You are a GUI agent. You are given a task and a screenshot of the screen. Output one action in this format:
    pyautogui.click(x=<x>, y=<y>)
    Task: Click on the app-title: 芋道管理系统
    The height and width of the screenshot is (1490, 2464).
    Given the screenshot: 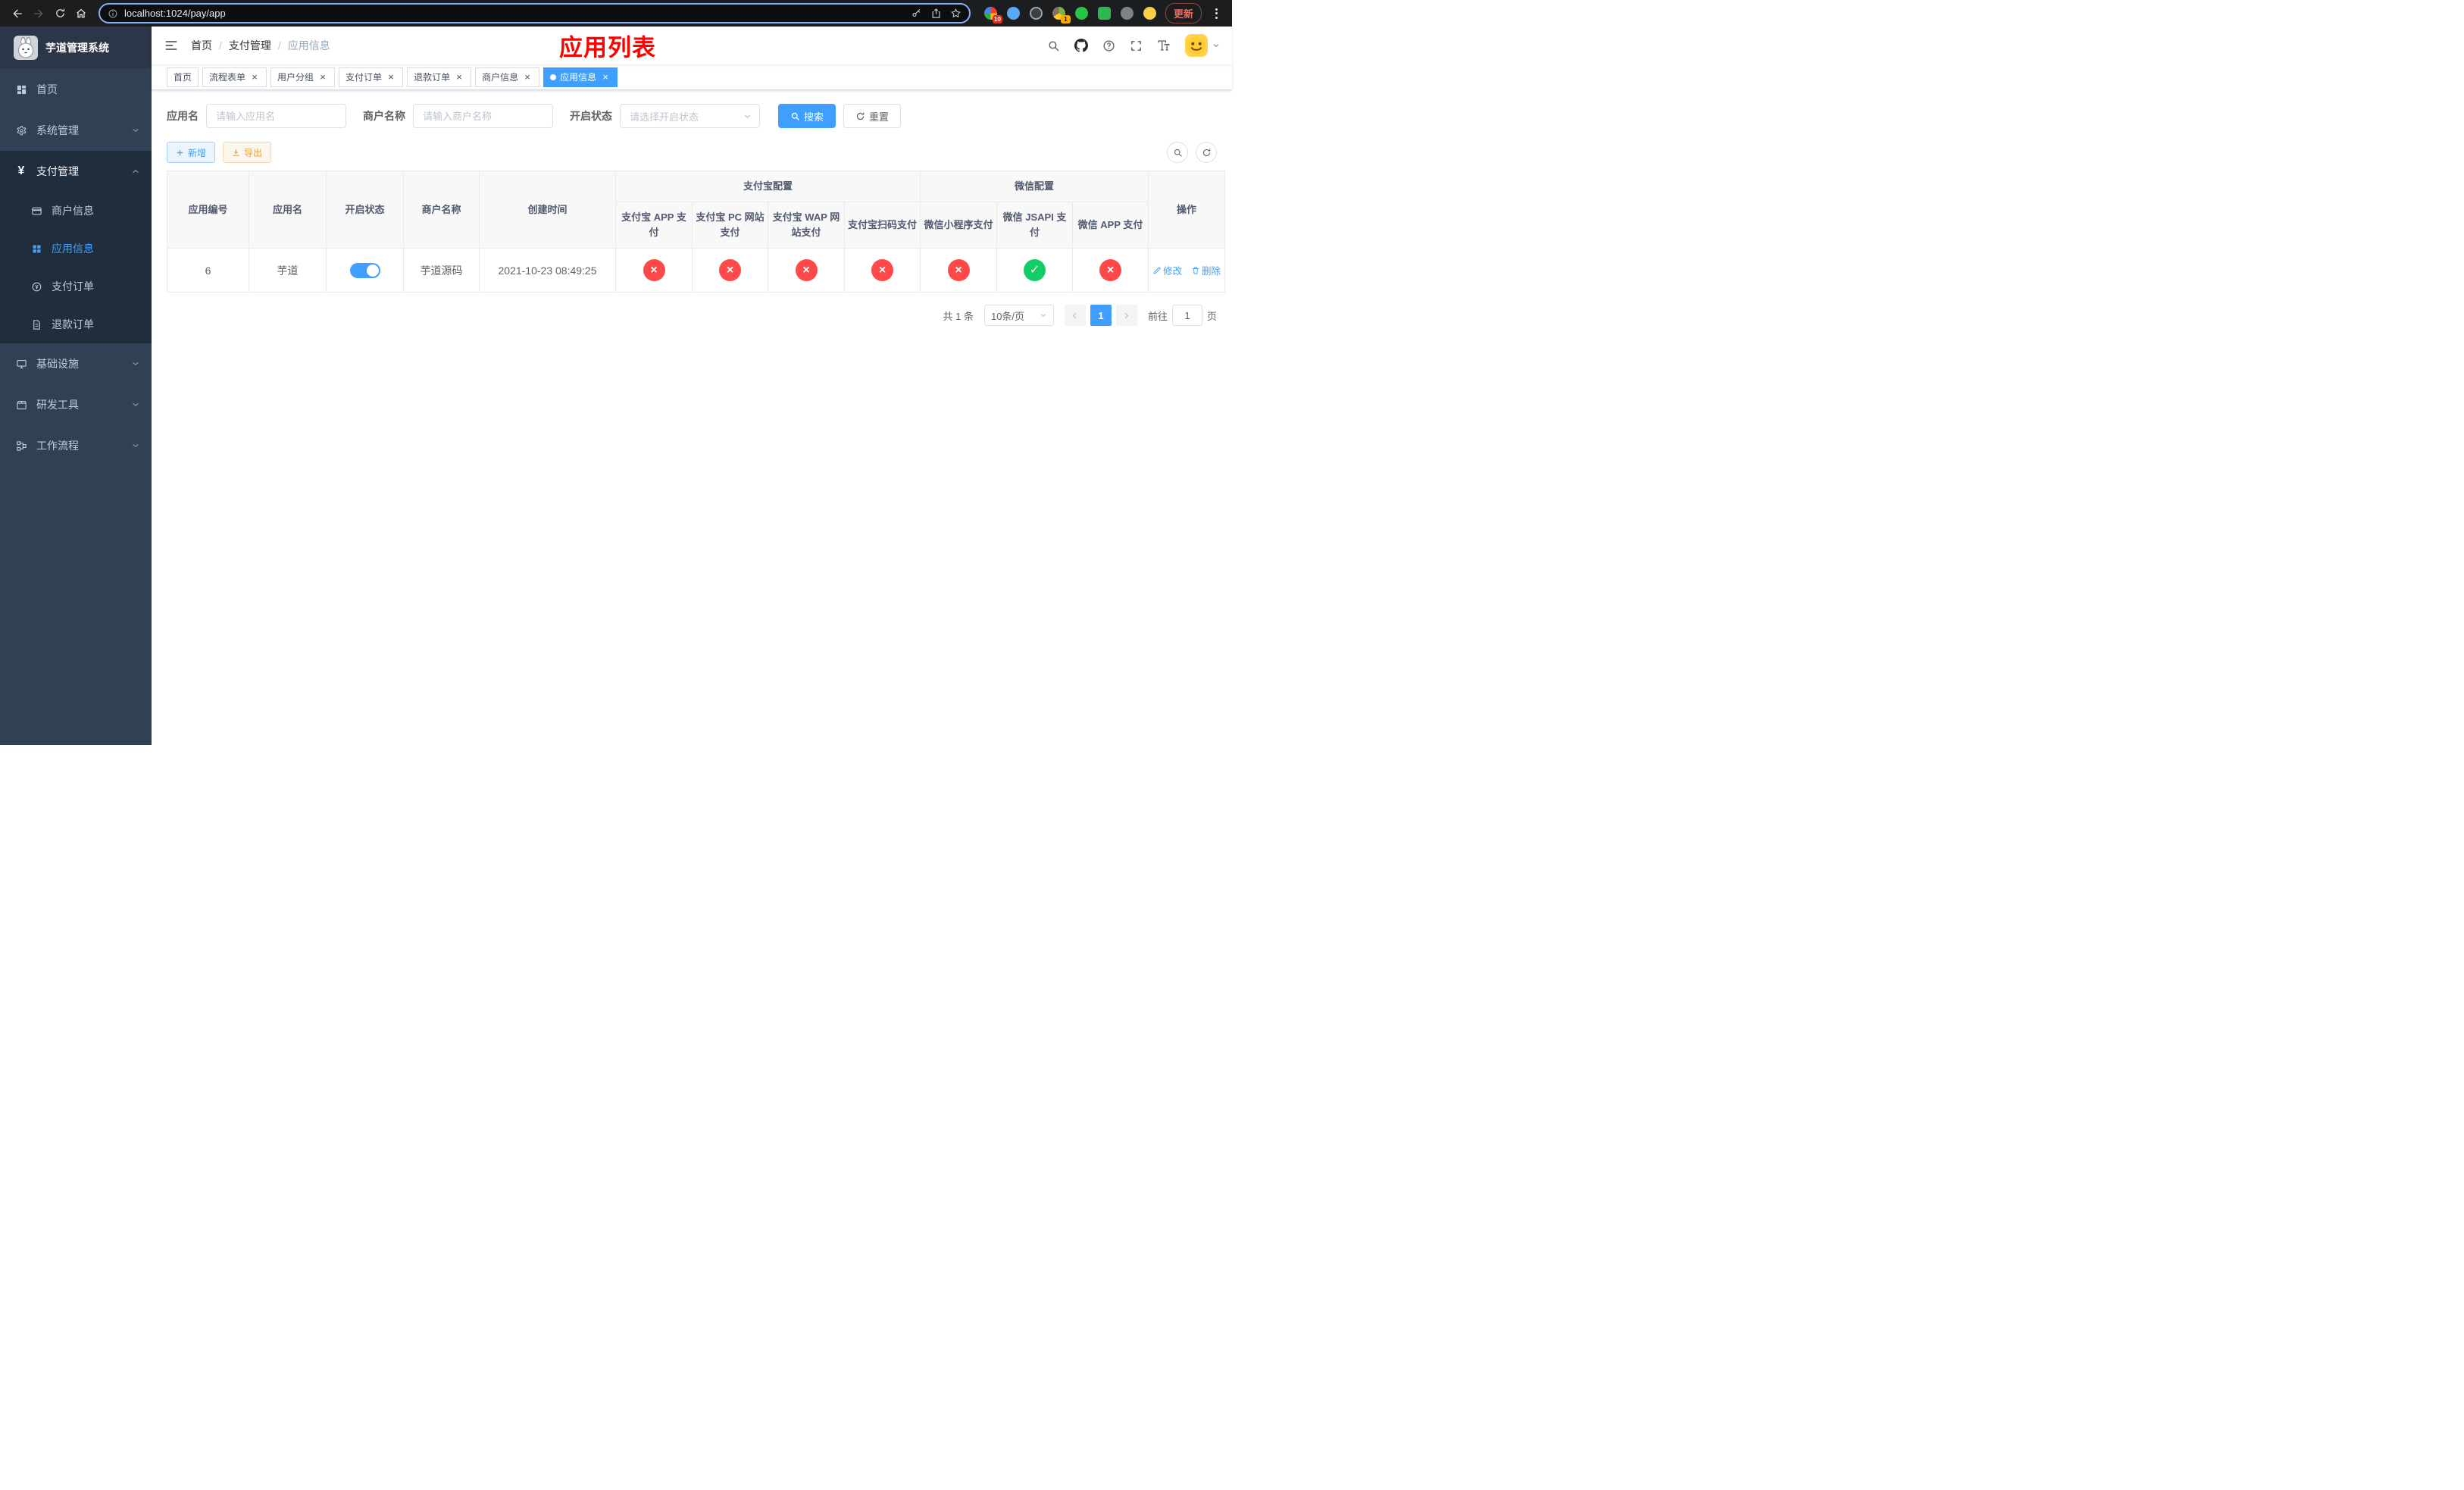 What is the action you would take?
    pyautogui.click(x=77, y=48)
    